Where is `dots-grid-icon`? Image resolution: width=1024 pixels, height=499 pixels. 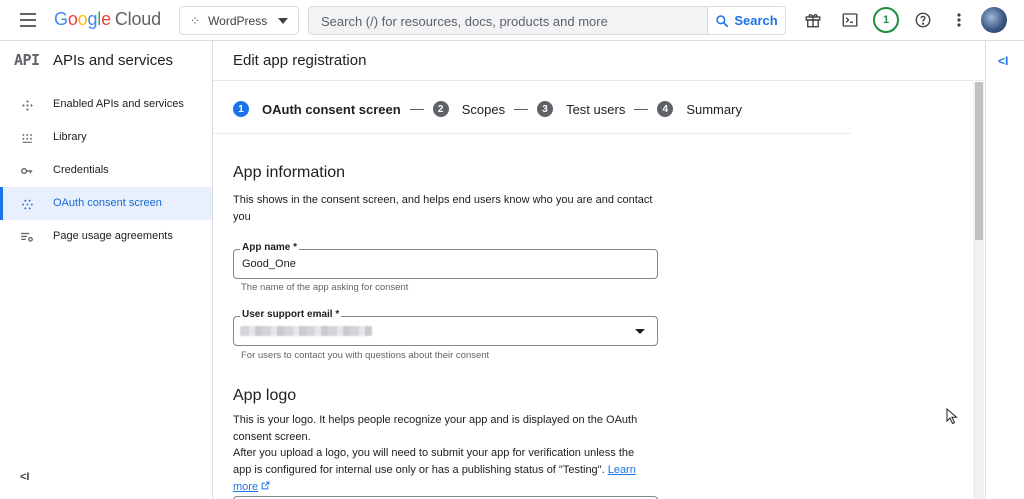
dots-grid-icon is located at coordinates (27, 204).